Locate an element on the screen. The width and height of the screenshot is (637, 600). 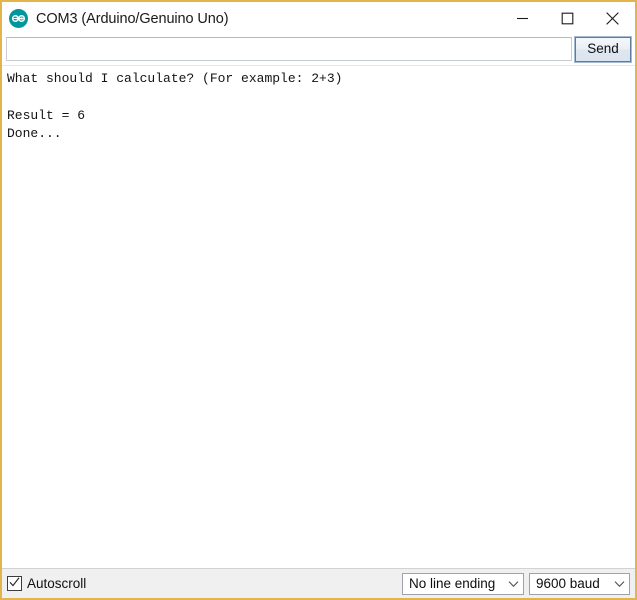
maximize-button is located at coordinates (567, 18).